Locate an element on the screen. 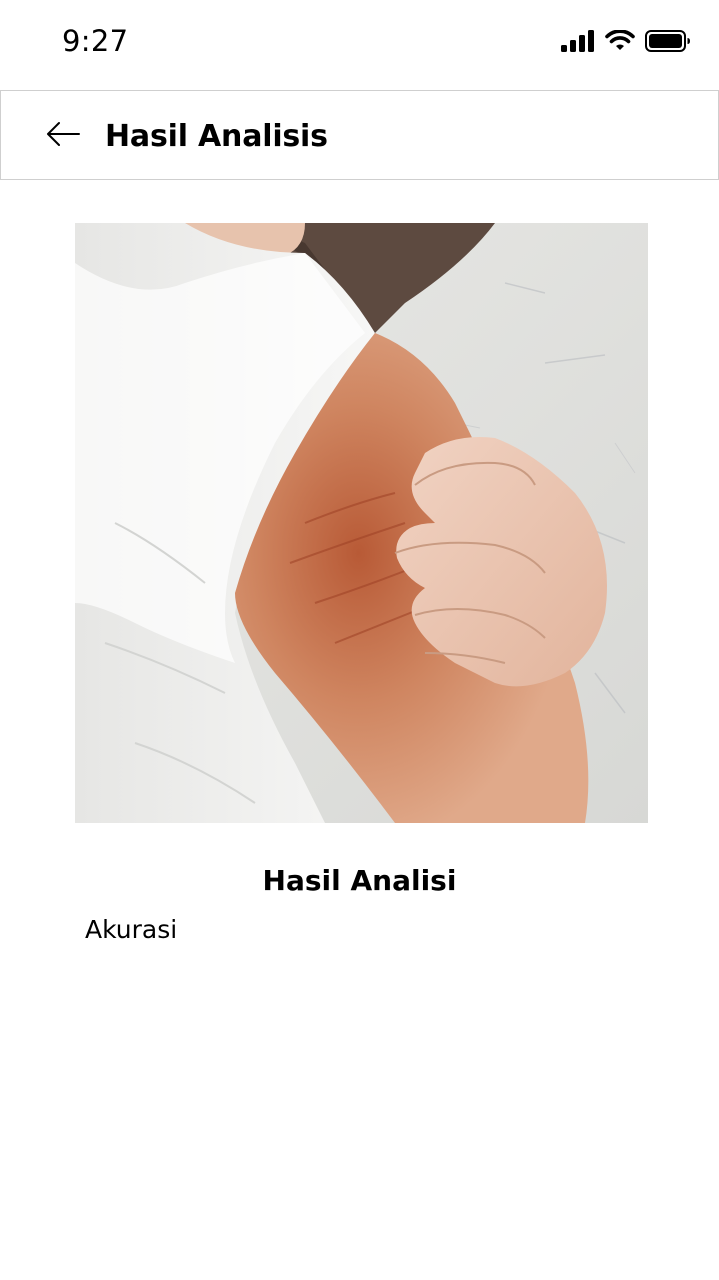 This screenshot has height=1280, width=719. battery-icon is located at coordinates (667, 41).